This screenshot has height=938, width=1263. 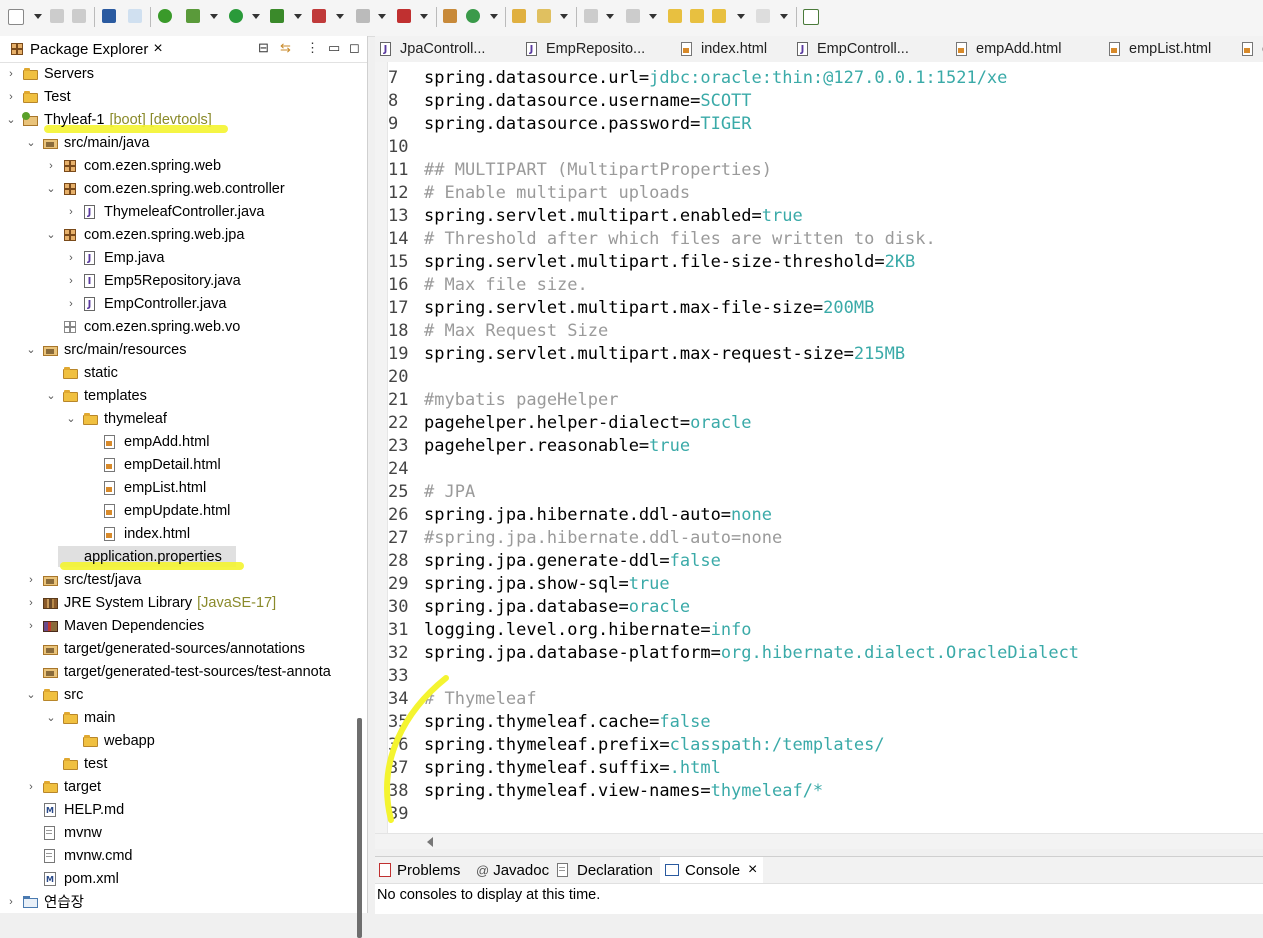 What do you see at coordinates (179, 96) in the screenshot?
I see `tree-item: › Test` at bounding box center [179, 96].